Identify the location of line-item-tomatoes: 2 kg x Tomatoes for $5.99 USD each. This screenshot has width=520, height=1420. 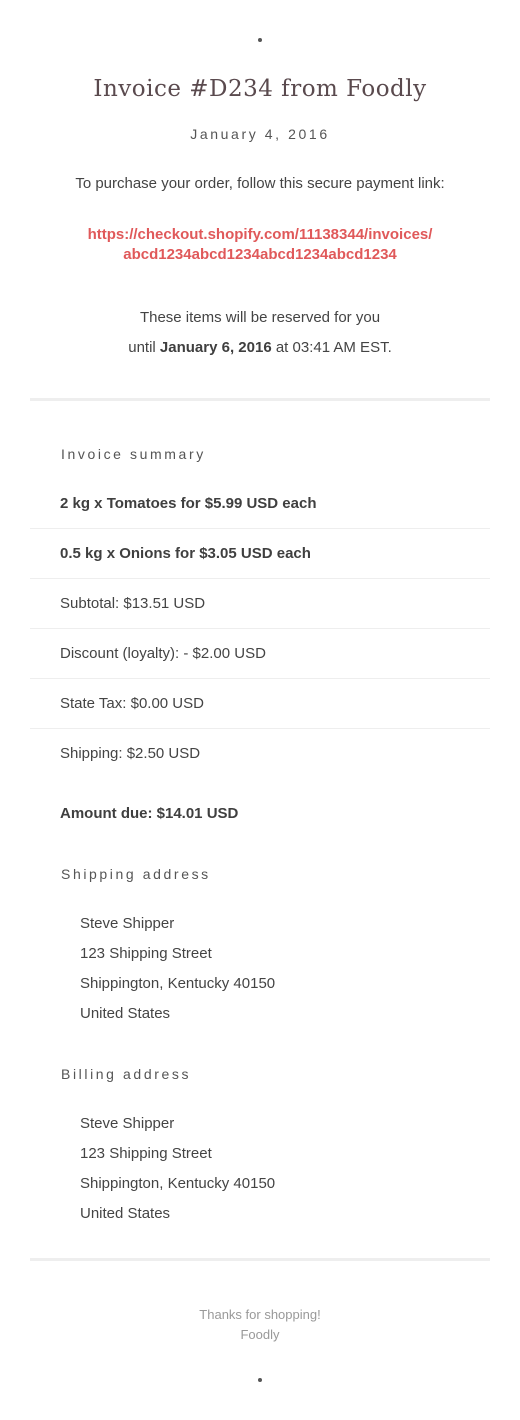
(260, 504).